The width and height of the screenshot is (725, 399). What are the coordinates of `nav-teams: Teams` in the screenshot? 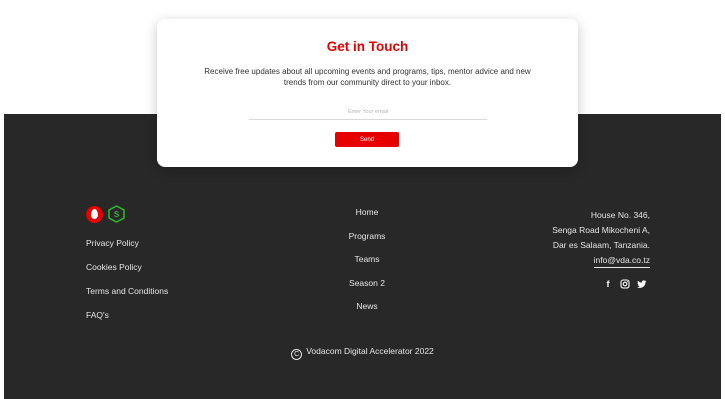 It's located at (367, 265).